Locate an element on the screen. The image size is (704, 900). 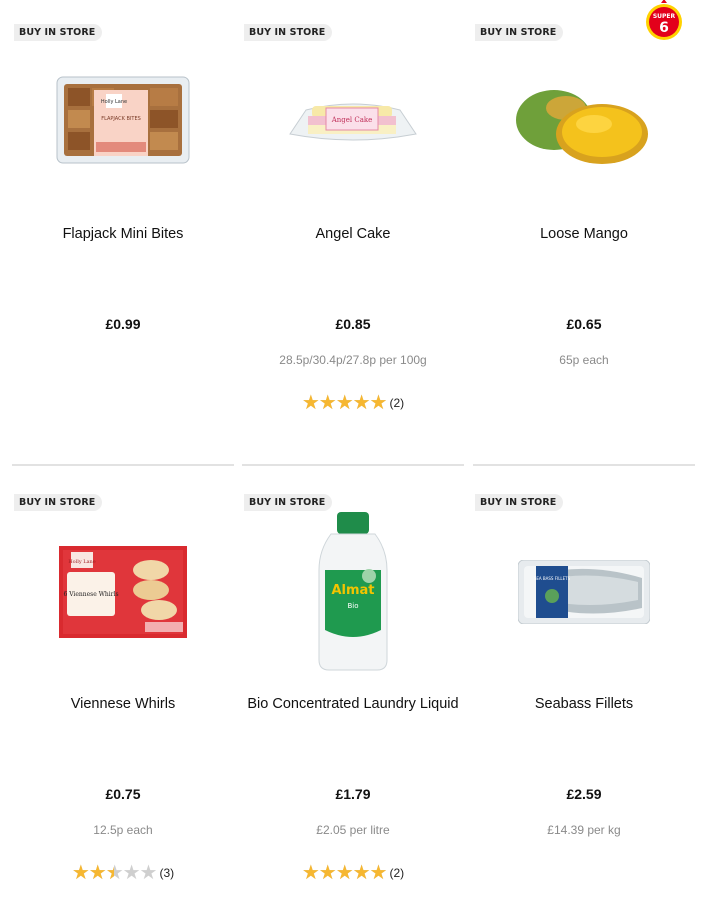
angel-cake-image: Angel Cake is located at coordinates (353, 125).